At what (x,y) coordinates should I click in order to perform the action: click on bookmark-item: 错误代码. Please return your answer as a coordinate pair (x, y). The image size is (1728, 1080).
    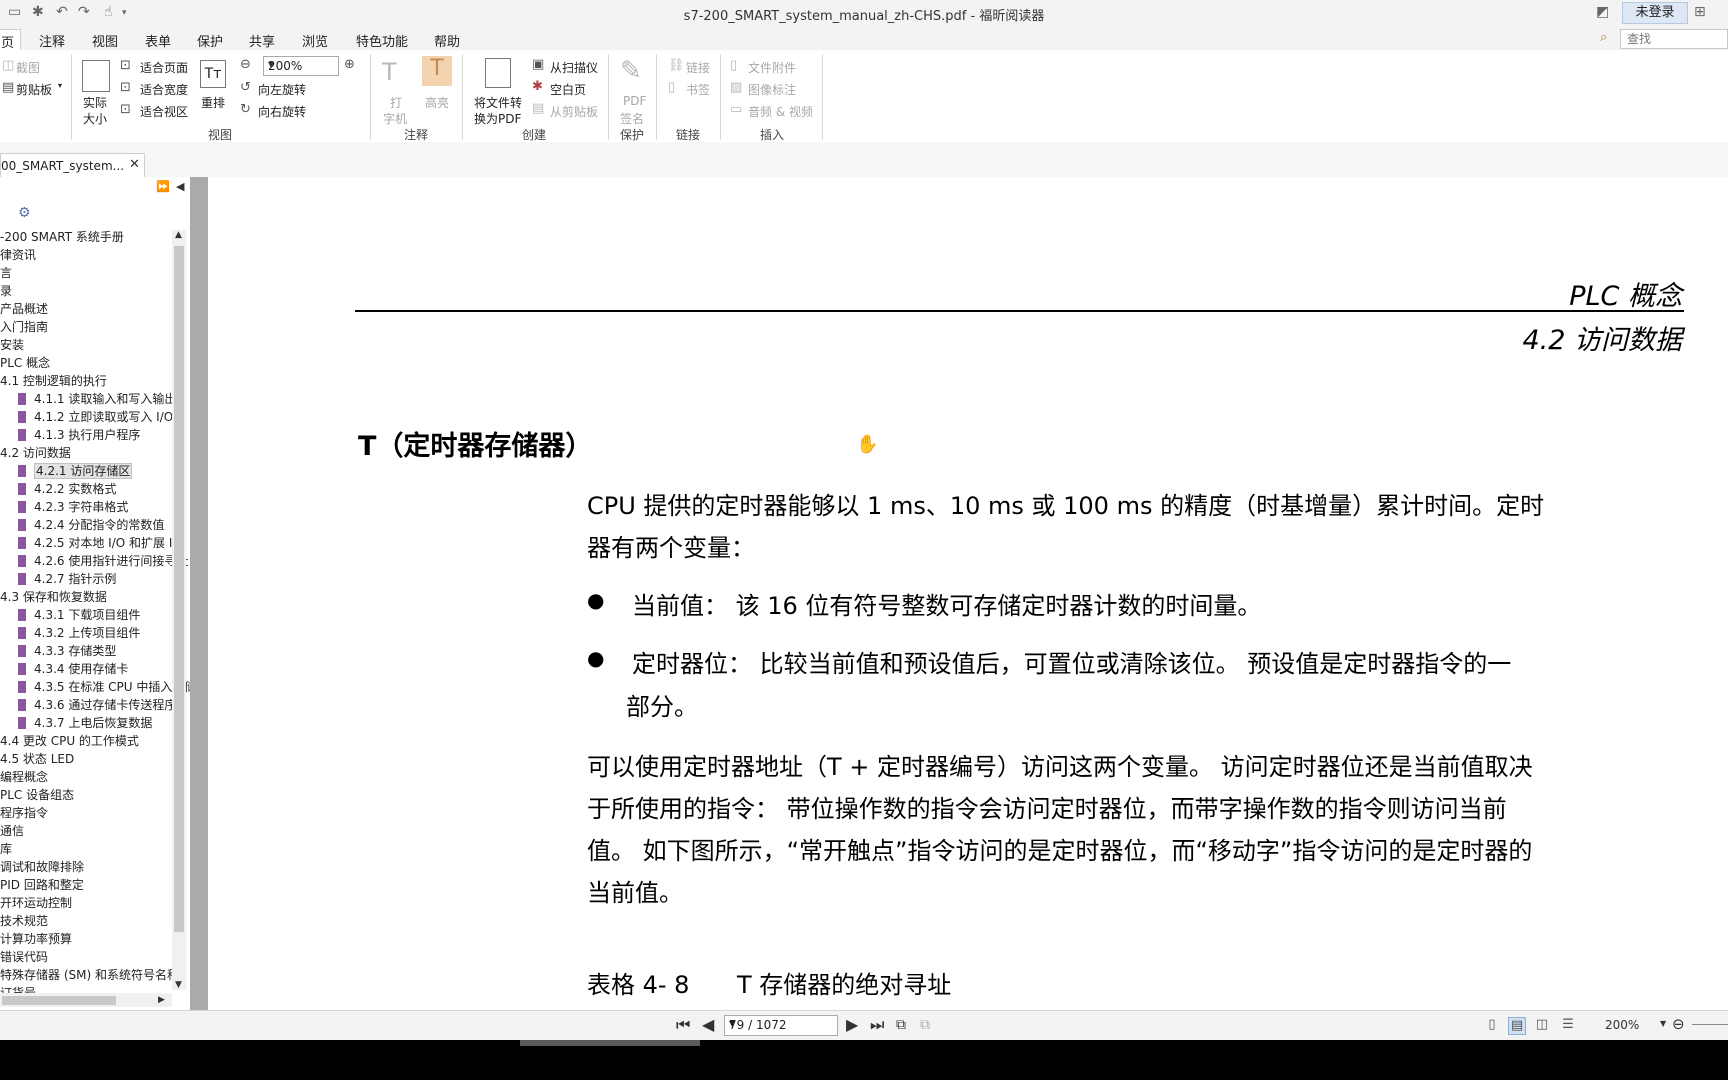
    Looking at the image, I should click on (24, 956).